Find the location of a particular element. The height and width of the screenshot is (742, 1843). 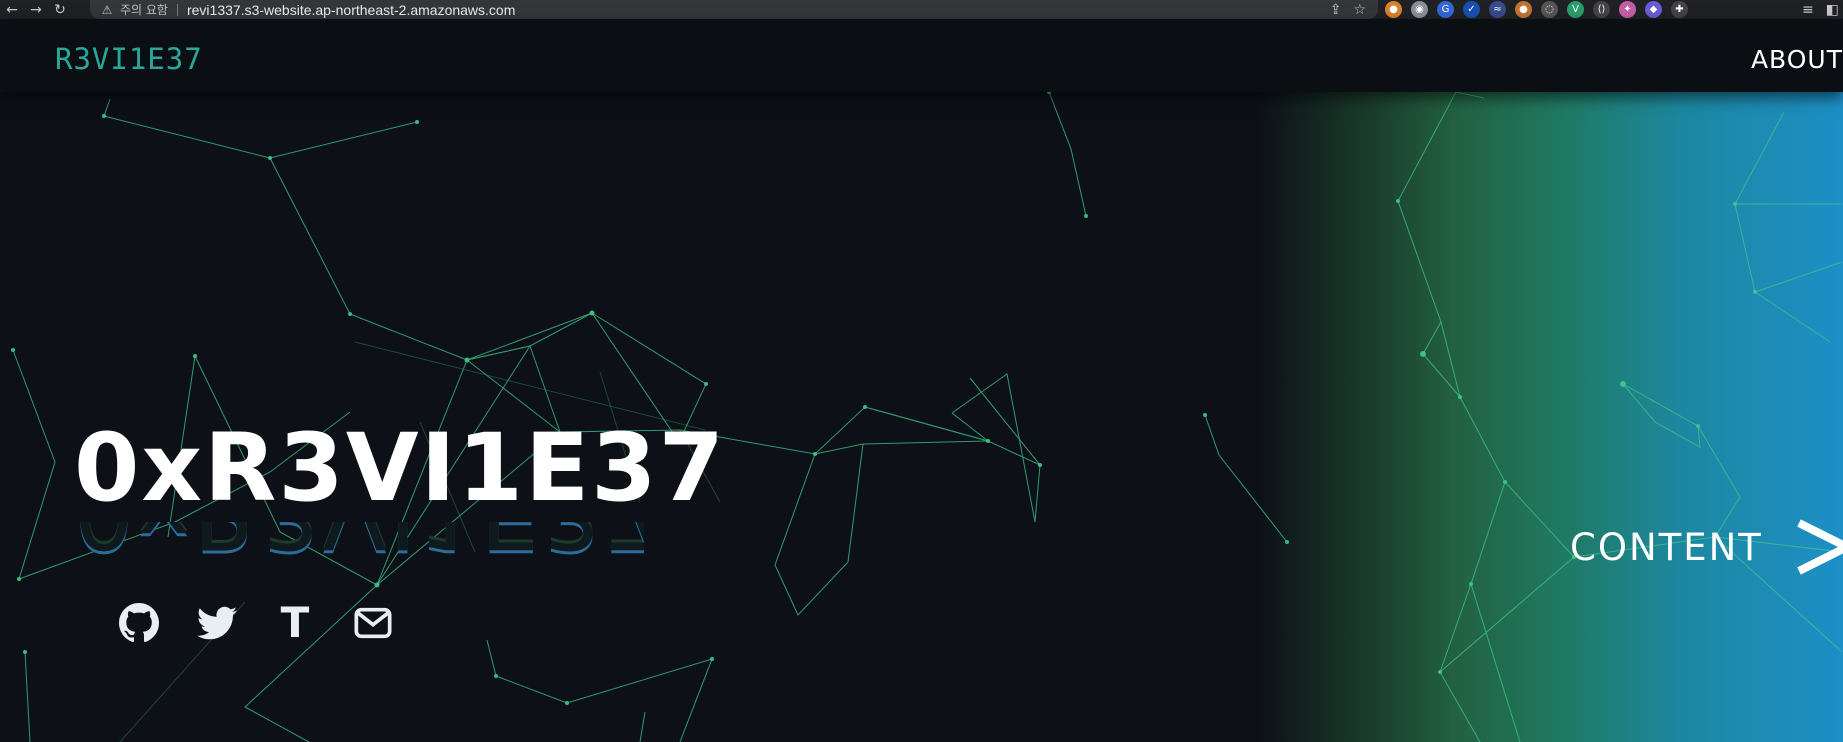

check-icon: ✓ is located at coordinates (1471, 9).